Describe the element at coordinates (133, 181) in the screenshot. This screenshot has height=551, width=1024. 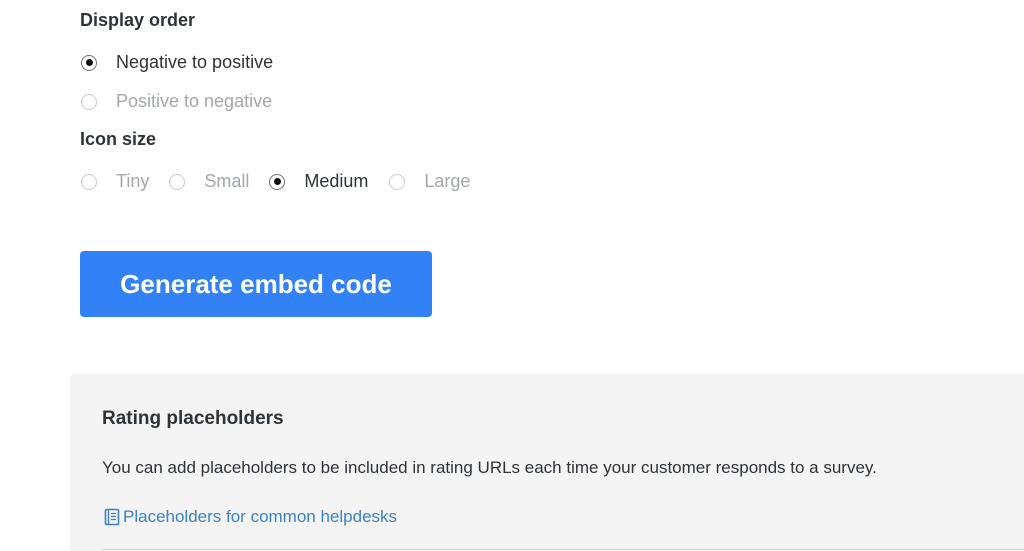
I see `radio-label: Tiny` at that location.